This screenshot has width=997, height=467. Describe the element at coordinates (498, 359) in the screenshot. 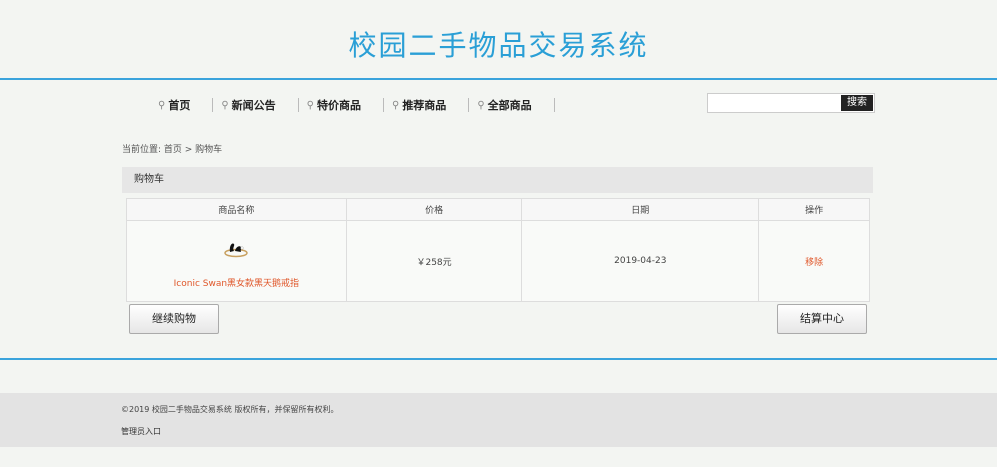

I see `content-divider` at that location.